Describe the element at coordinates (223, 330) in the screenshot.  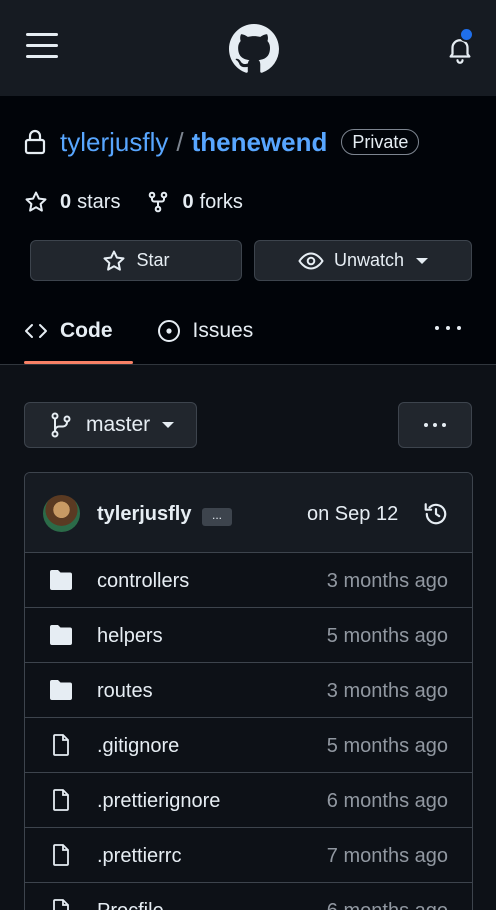
I see `tab-issues-label: Issues` at that location.